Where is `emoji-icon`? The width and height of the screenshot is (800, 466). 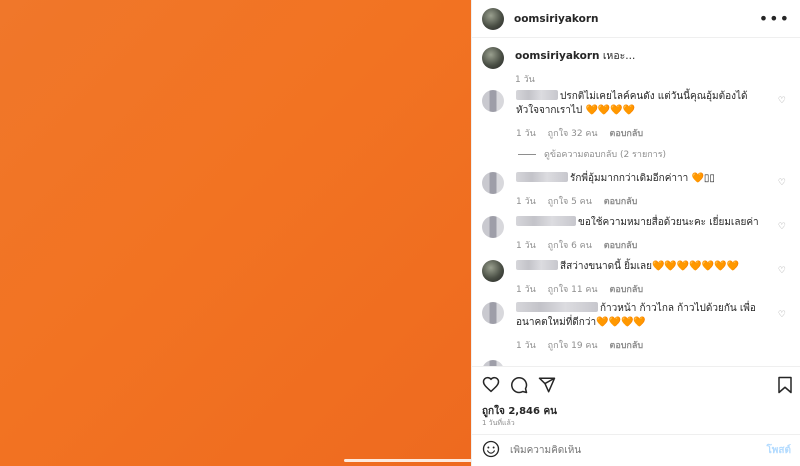 emoji-icon is located at coordinates (491, 450).